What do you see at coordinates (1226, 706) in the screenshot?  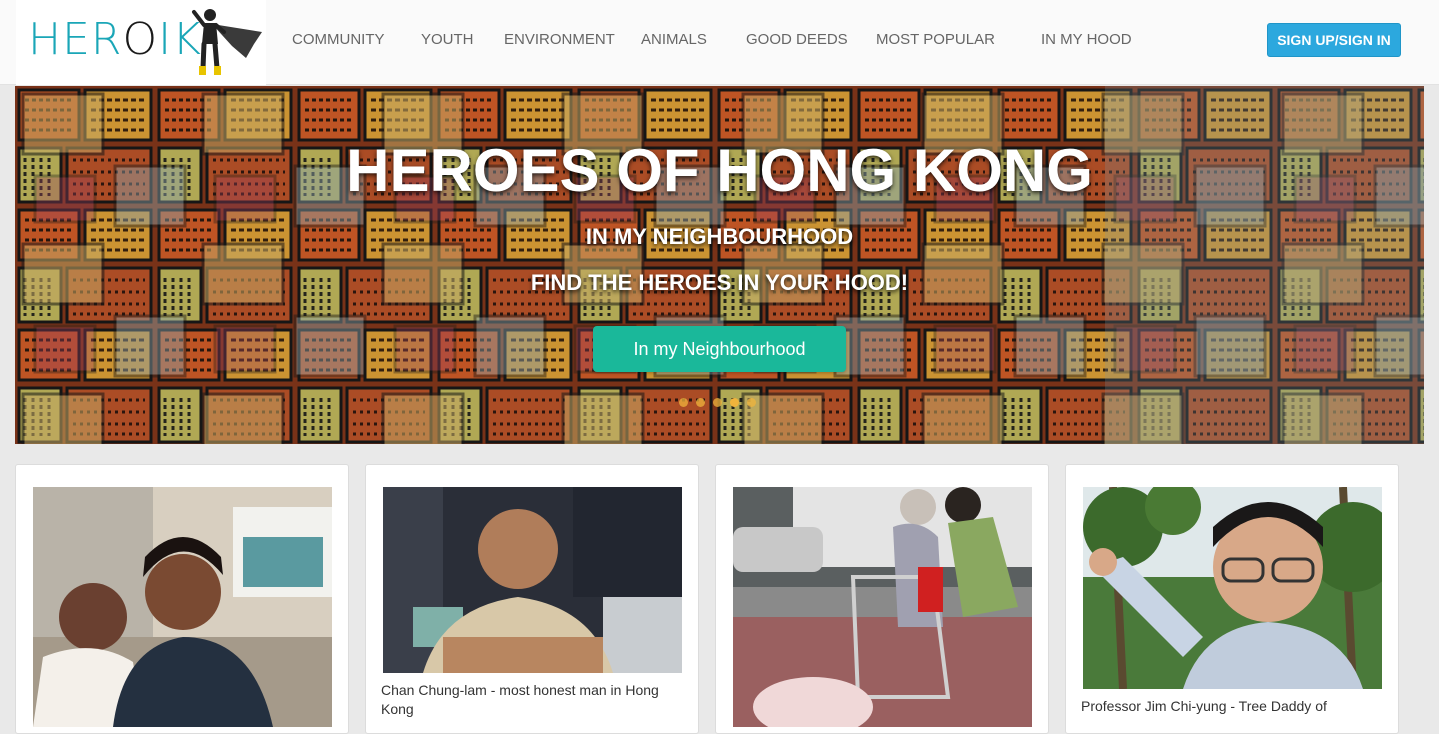 I see `card-caption: Professor Jim Chi-yung - Tree Daddy of` at bounding box center [1226, 706].